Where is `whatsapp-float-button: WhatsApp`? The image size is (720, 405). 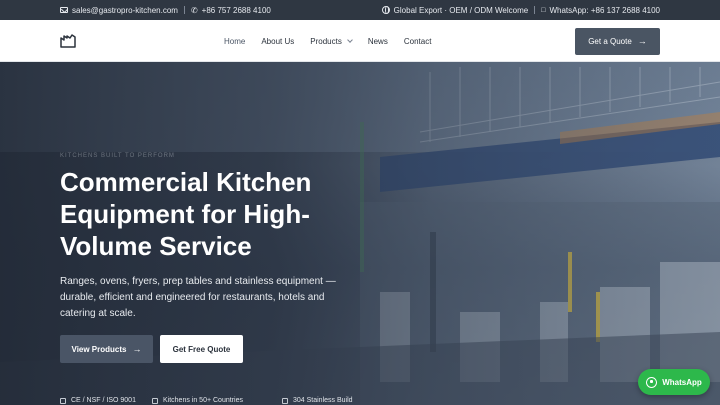
whatsapp-float-button: WhatsApp is located at coordinates (674, 382).